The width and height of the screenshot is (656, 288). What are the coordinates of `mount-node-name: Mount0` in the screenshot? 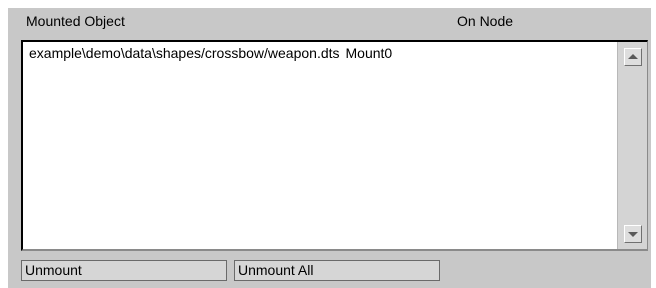 It's located at (369, 53).